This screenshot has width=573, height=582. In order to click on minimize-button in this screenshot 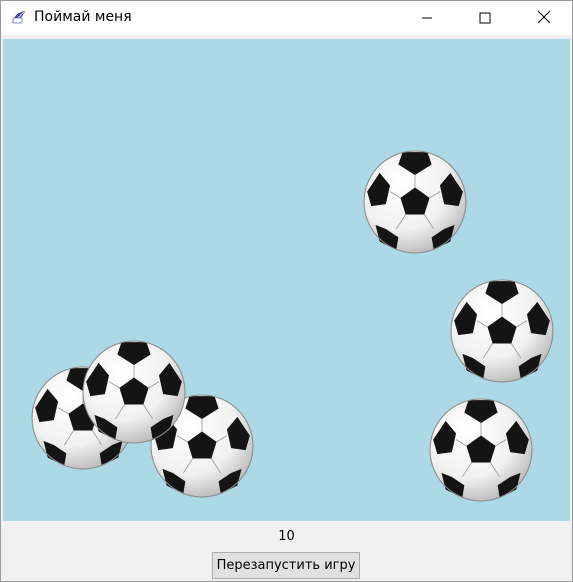, I will do `click(427, 18)`.